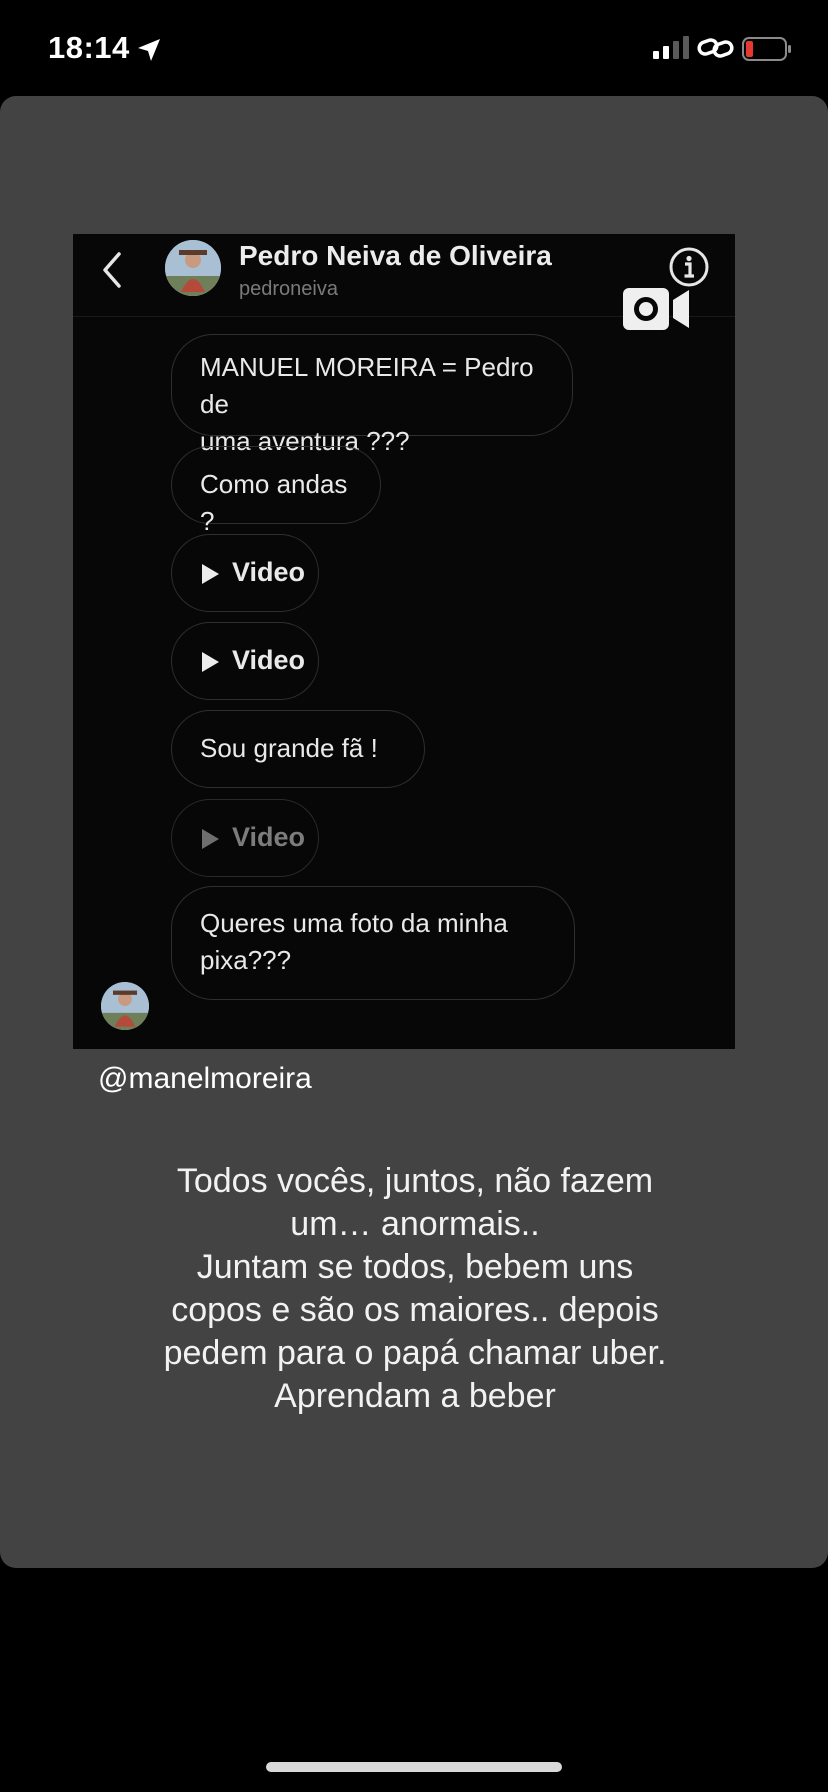 The height and width of the screenshot is (1792, 828). Describe the element at coordinates (395, 255) in the screenshot. I see `contact-name: Pedro Neiva de Oliveira` at that location.